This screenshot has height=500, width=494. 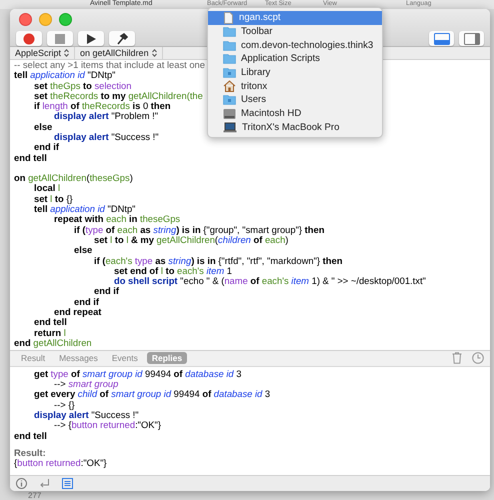 I want to click on line-number: 277, so click(x=35, y=495).